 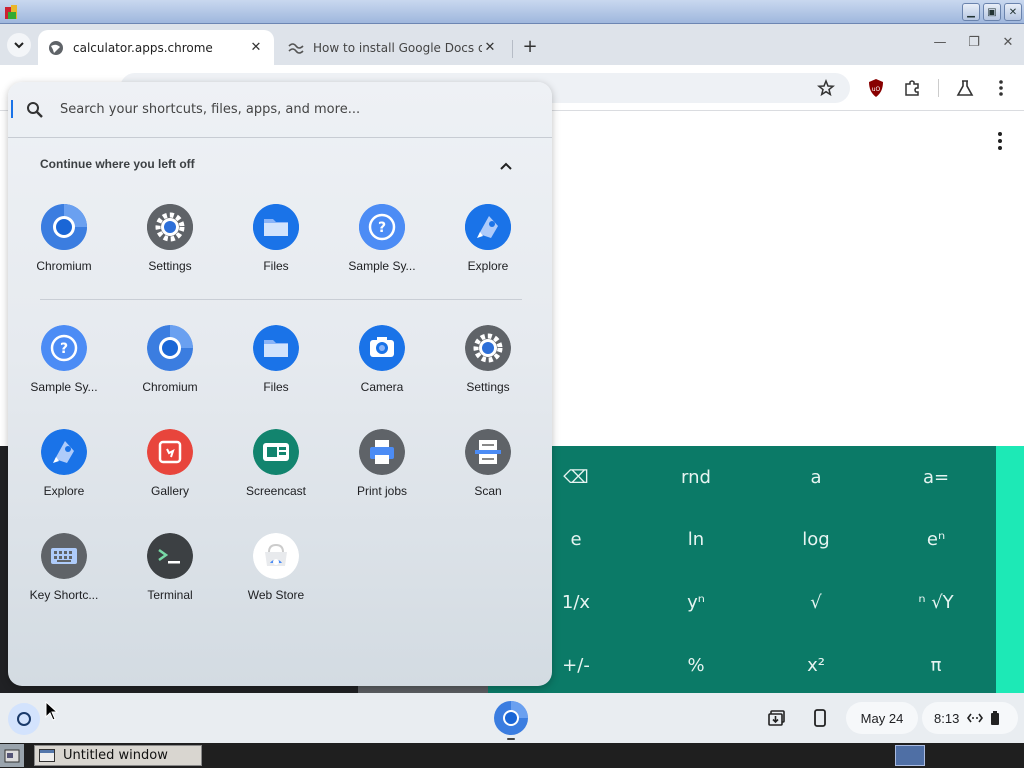 I want to click on app-camera: Camera, so click(x=382, y=365).